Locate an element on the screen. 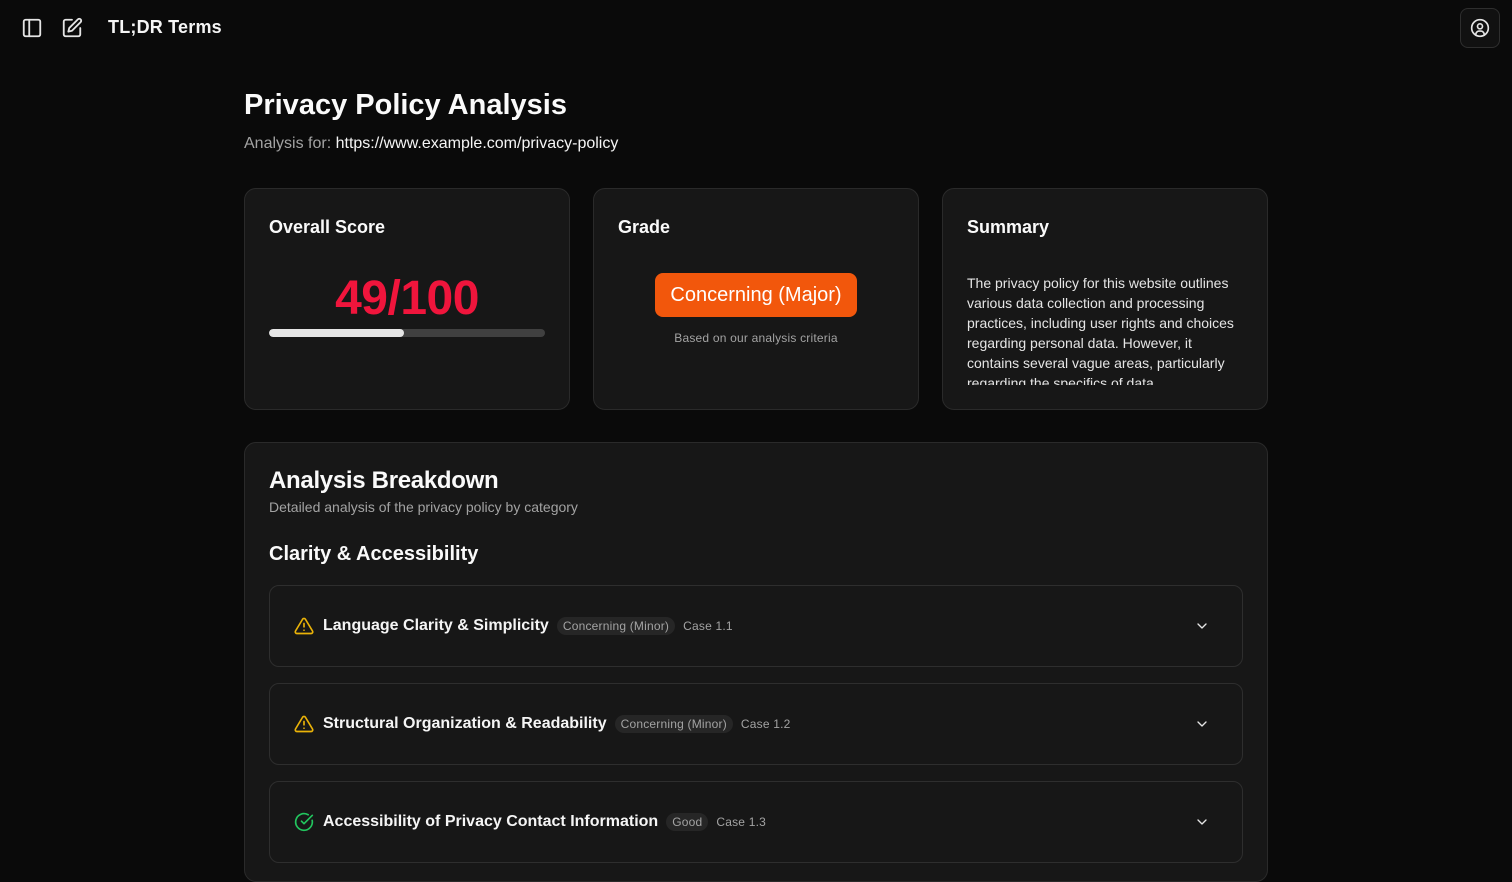 The height and width of the screenshot is (882, 1512). grade-badge: Concerning (Major) is located at coordinates (756, 295).